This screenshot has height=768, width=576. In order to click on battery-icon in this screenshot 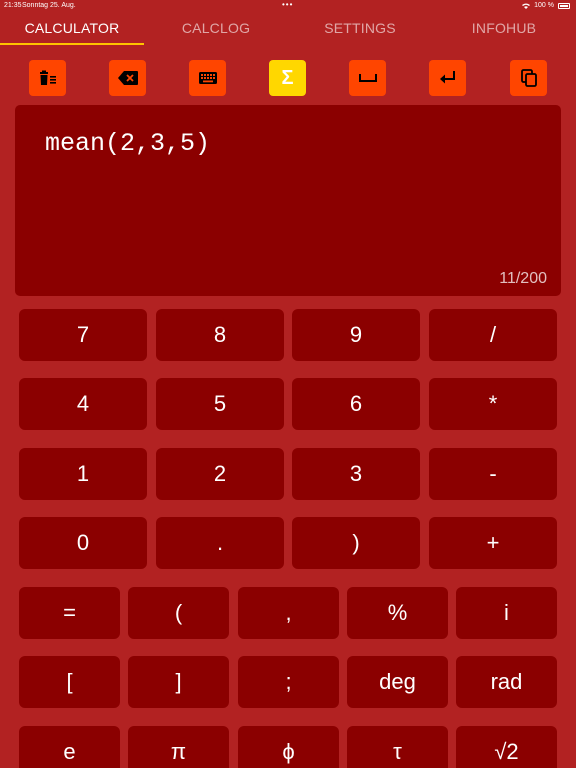, I will do `click(564, 5)`.